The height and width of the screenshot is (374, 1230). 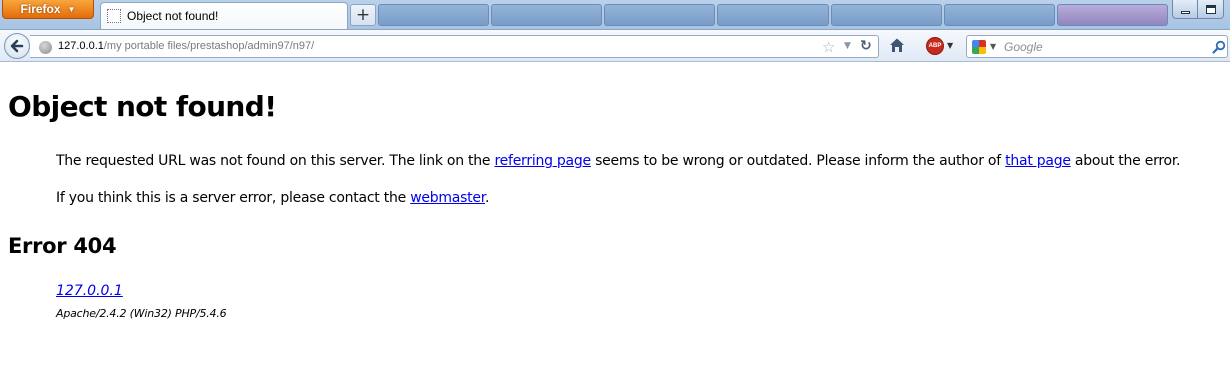 I want to click on back-arrow-icon, so click(x=17, y=46).